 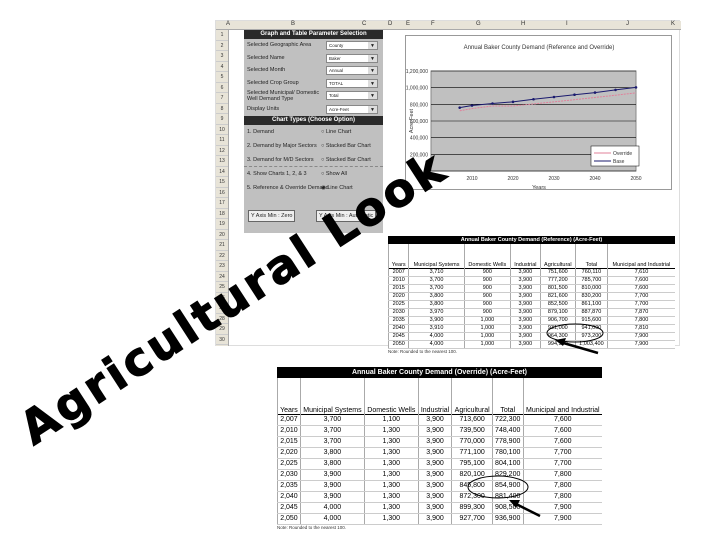 What do you see at coordinates (579, 347) in the screenshot?
I see `arrow-reference` at bounding box center [579, 347].